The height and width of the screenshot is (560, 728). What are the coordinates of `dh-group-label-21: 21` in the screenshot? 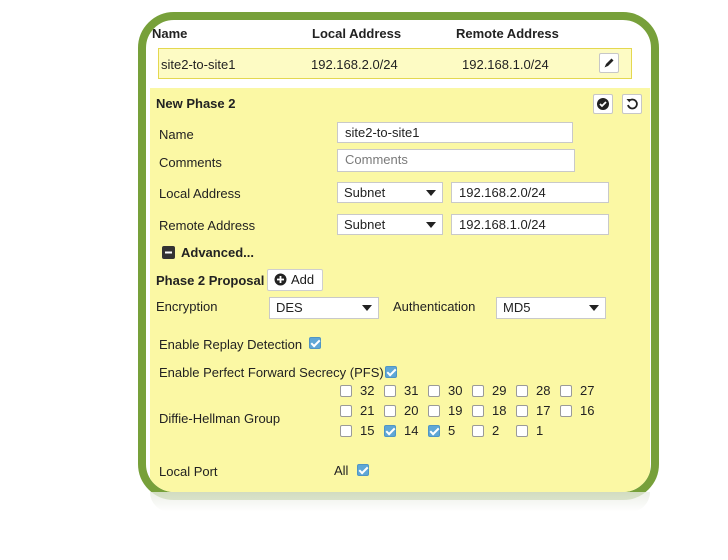 It's located at (367, 410).